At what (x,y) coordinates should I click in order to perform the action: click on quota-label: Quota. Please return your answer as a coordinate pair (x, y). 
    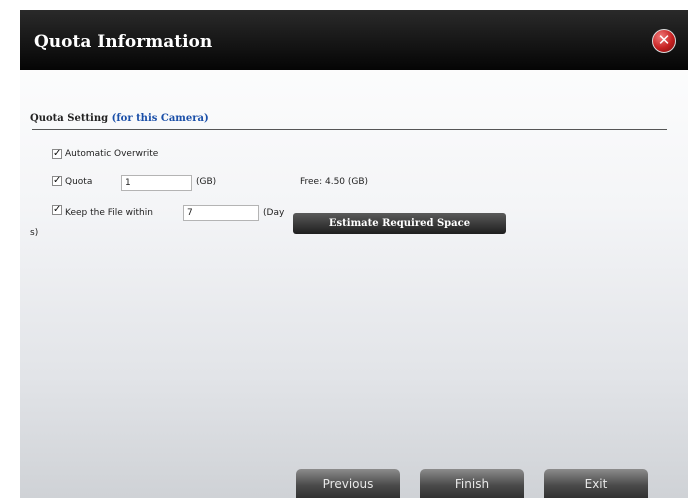
    Looking at the image, I should click on (79, 182).